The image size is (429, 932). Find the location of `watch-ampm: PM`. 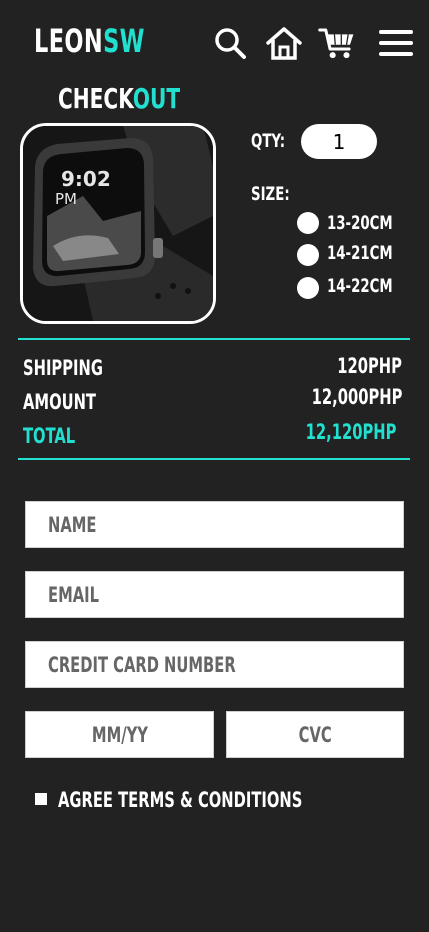

watch-ampm: PM is located at coordinates (66, 199).